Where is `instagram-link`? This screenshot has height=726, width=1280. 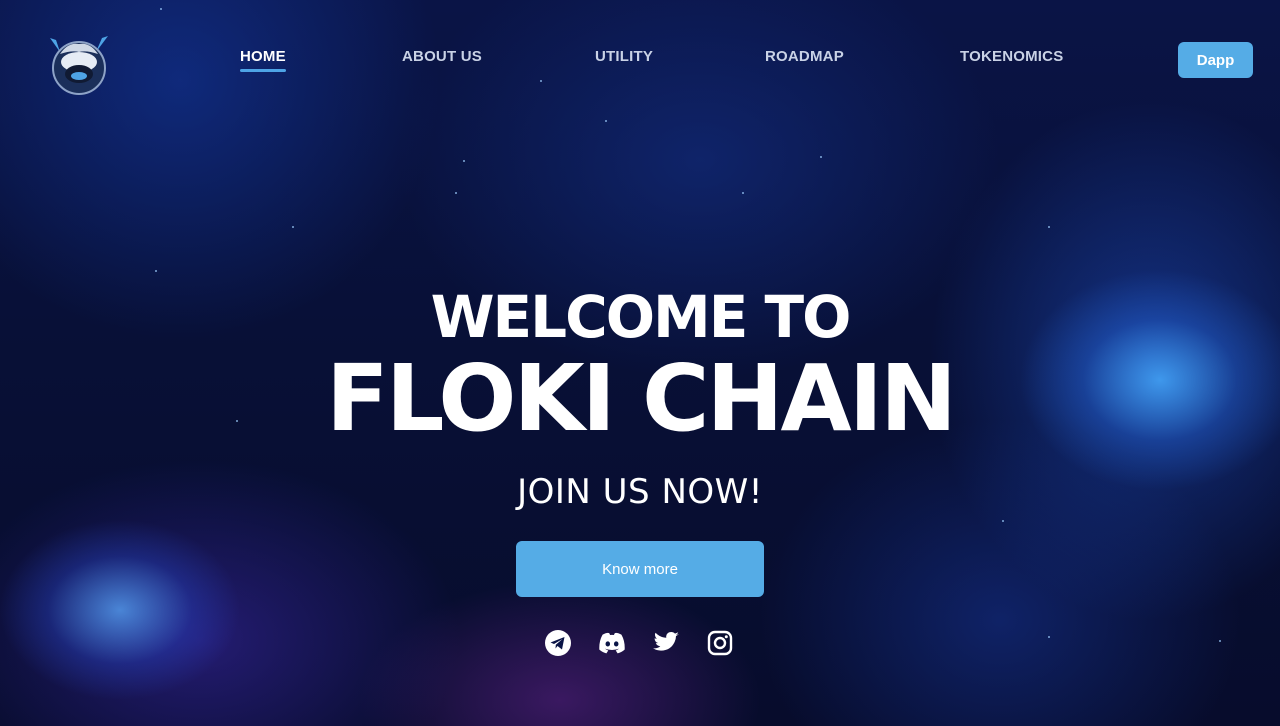 instagram-link is located at coordinates (720, 643).